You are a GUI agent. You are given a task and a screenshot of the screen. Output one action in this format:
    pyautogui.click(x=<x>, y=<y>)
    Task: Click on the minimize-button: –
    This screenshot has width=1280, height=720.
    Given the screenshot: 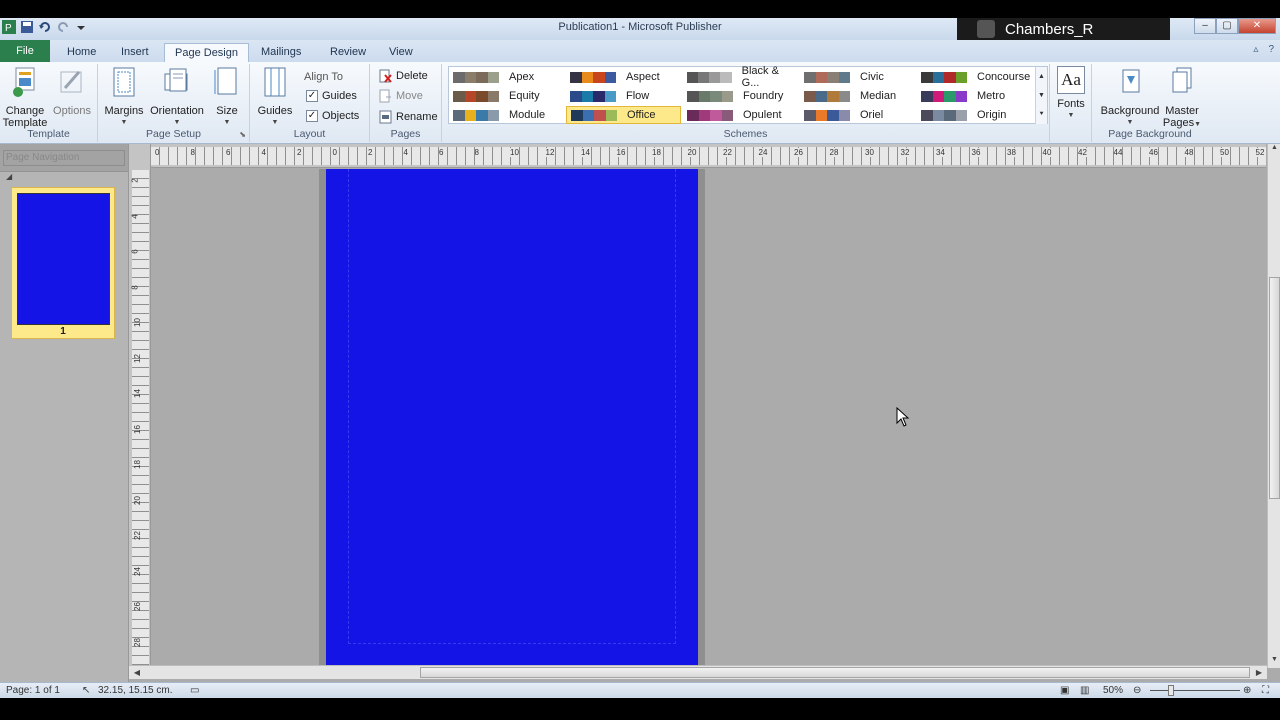 What is the action you would take?
    pyautogui.click(x=1205, y=26)
    